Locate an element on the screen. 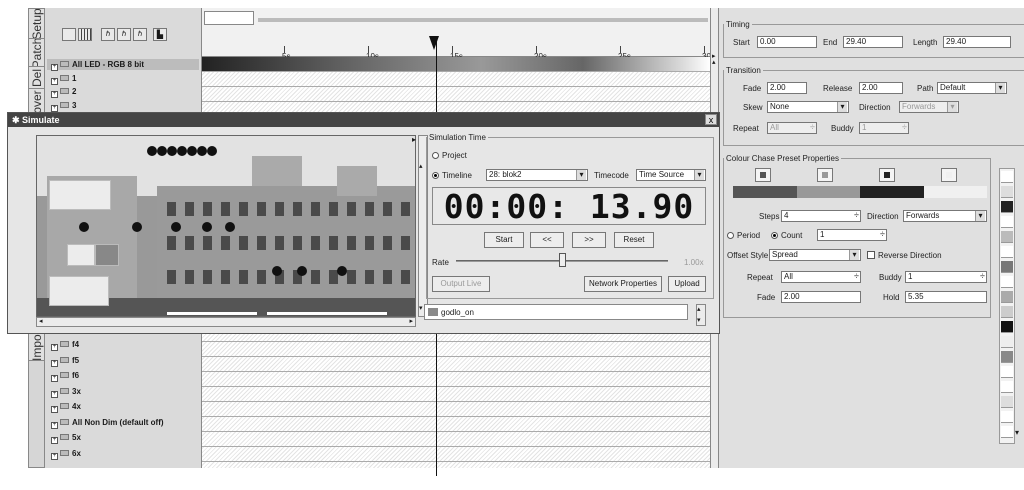 The image size is (1024, 490). count-radio: Count is located at coordinates (786, 235).